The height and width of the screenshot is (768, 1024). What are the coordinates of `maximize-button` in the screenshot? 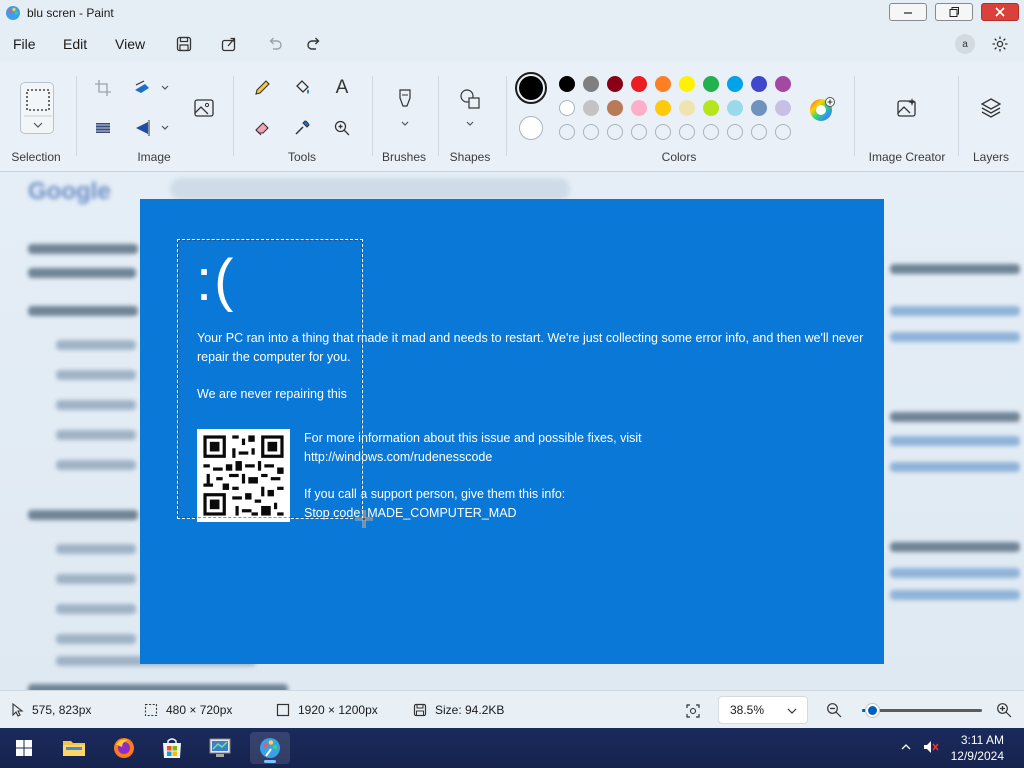 It's located at (954, 12).